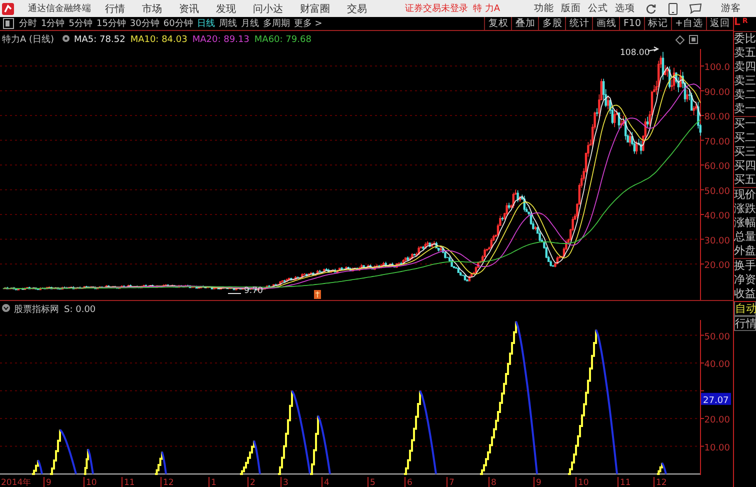 This screenshot has height=487, width=756. I want to click on axis-label: 100.0, so click(717, 68).